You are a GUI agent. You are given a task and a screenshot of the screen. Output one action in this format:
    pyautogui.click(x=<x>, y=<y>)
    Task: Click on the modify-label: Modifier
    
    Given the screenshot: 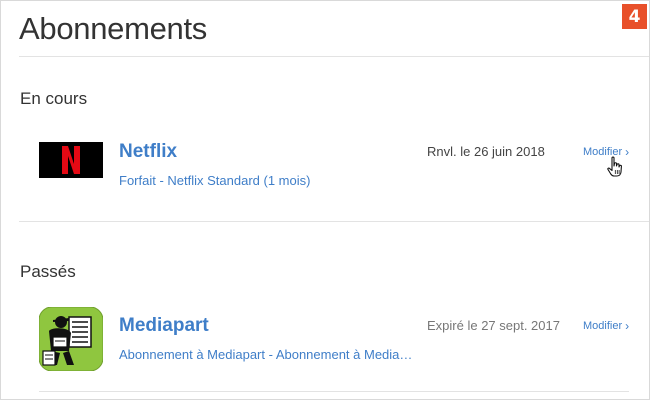 What is the action you would take?
    pyautogui.click(x=603, y=326)
    